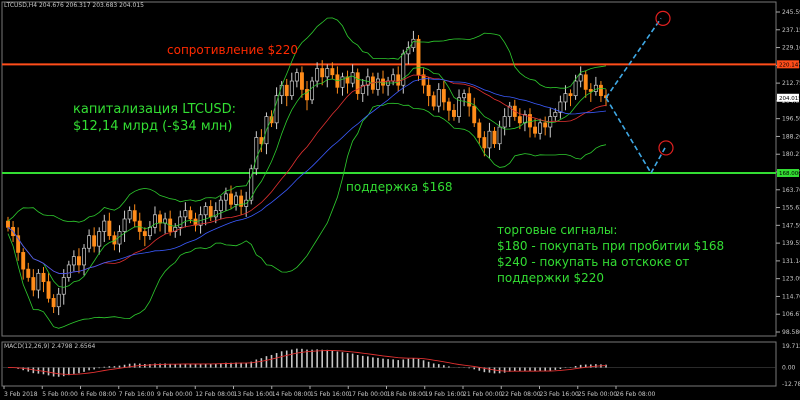 The image size is (800, 400). What do you see at coordinates (550, 278) in the screenshot?
I see `signal-3: поддержки $220` at bounding box center [550, 278].